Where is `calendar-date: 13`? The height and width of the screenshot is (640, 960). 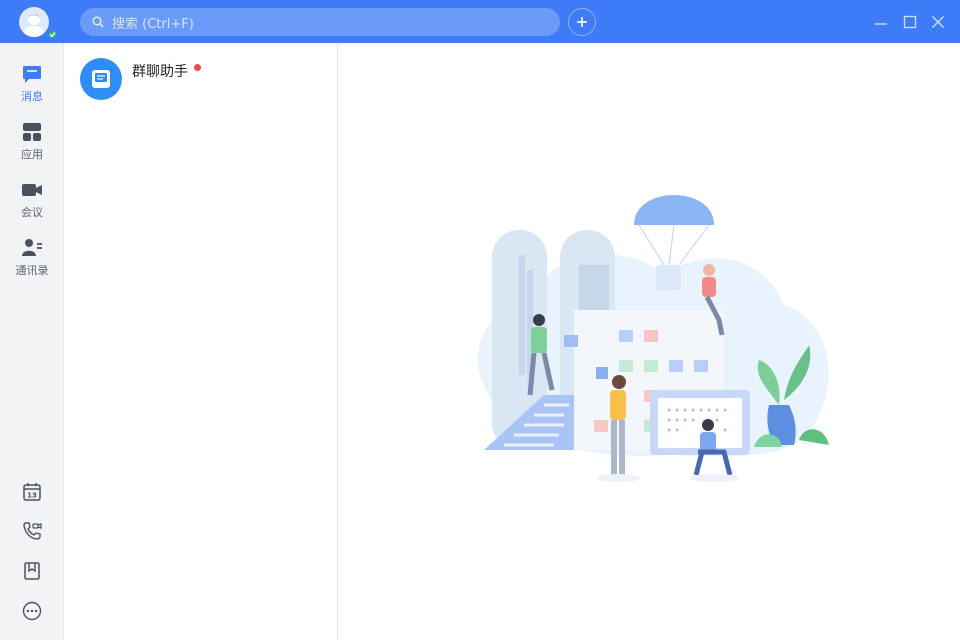
calendar-date: 13 is located at coordinates (32, 496).